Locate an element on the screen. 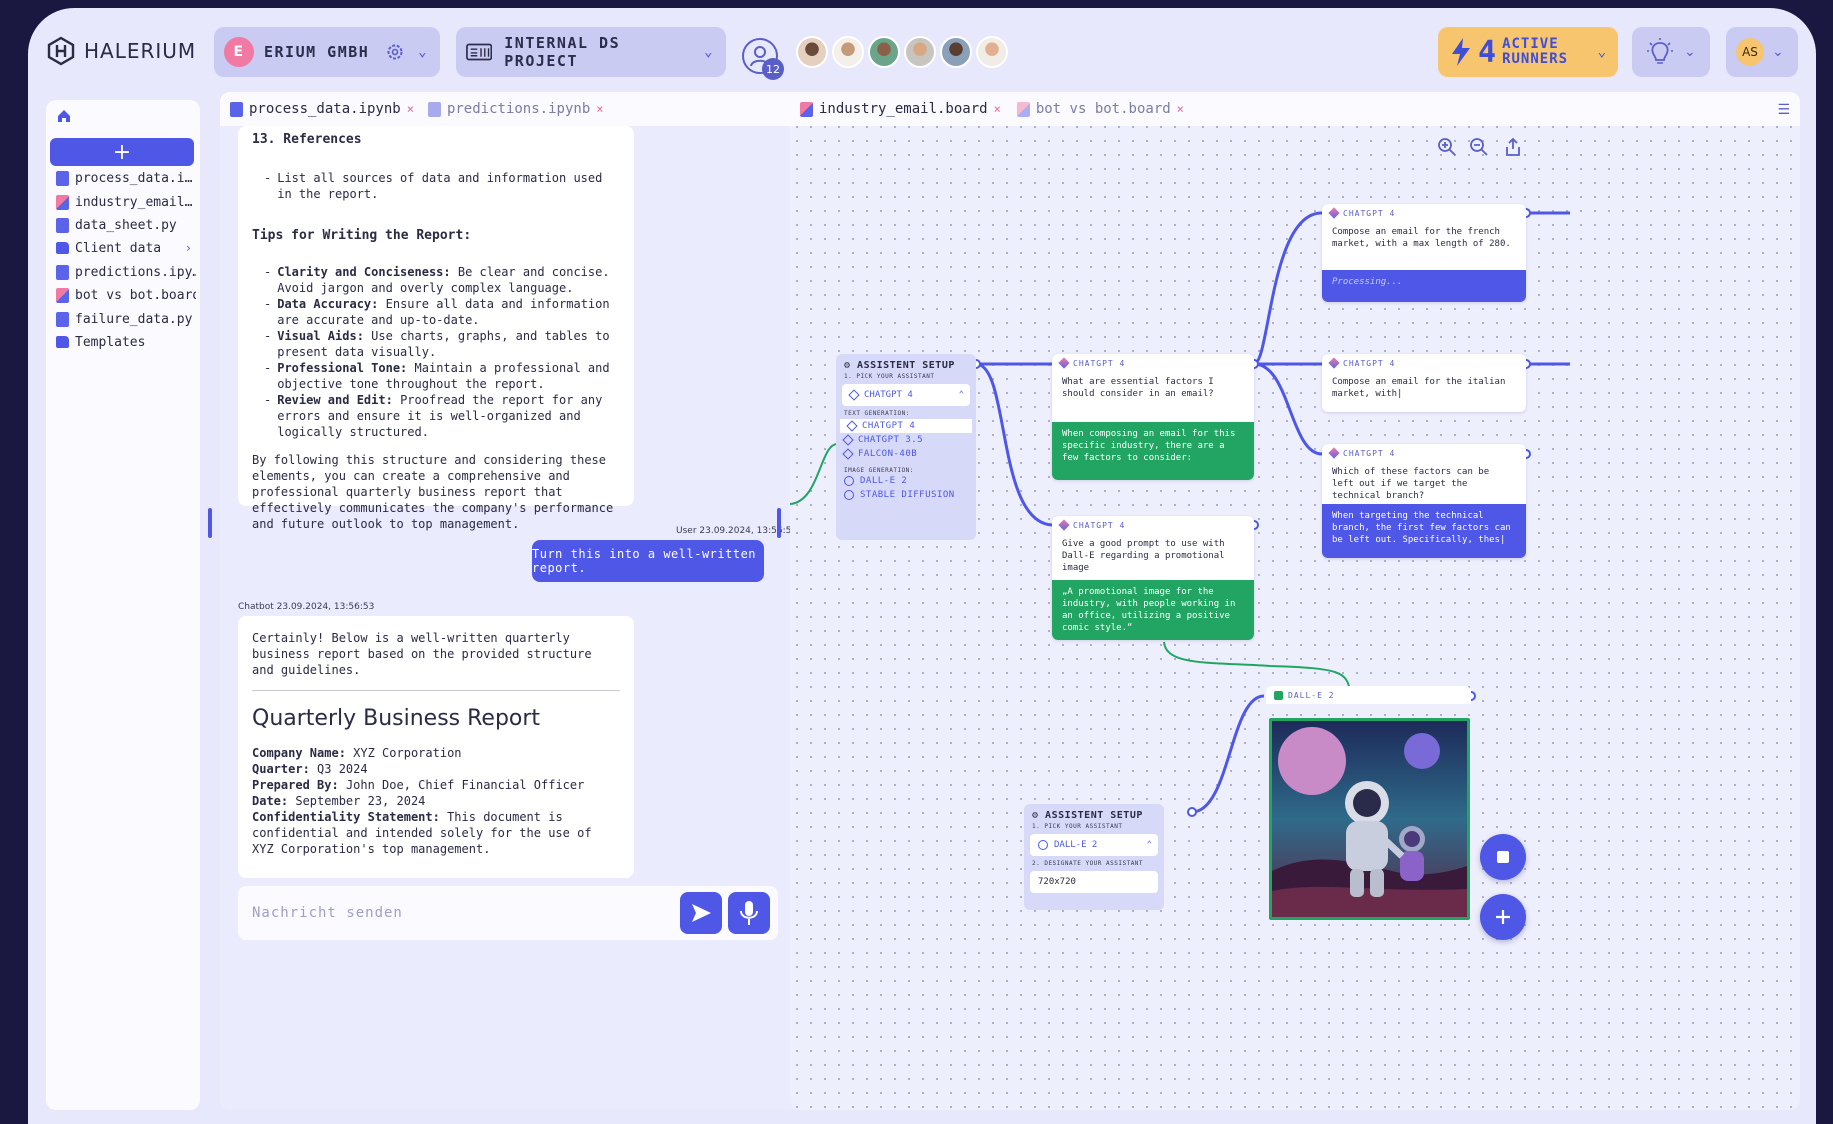 This screenshot has height=1124, width=1833. sidebar-item-label: data_sheet.py is located at coordinates (126, 225).